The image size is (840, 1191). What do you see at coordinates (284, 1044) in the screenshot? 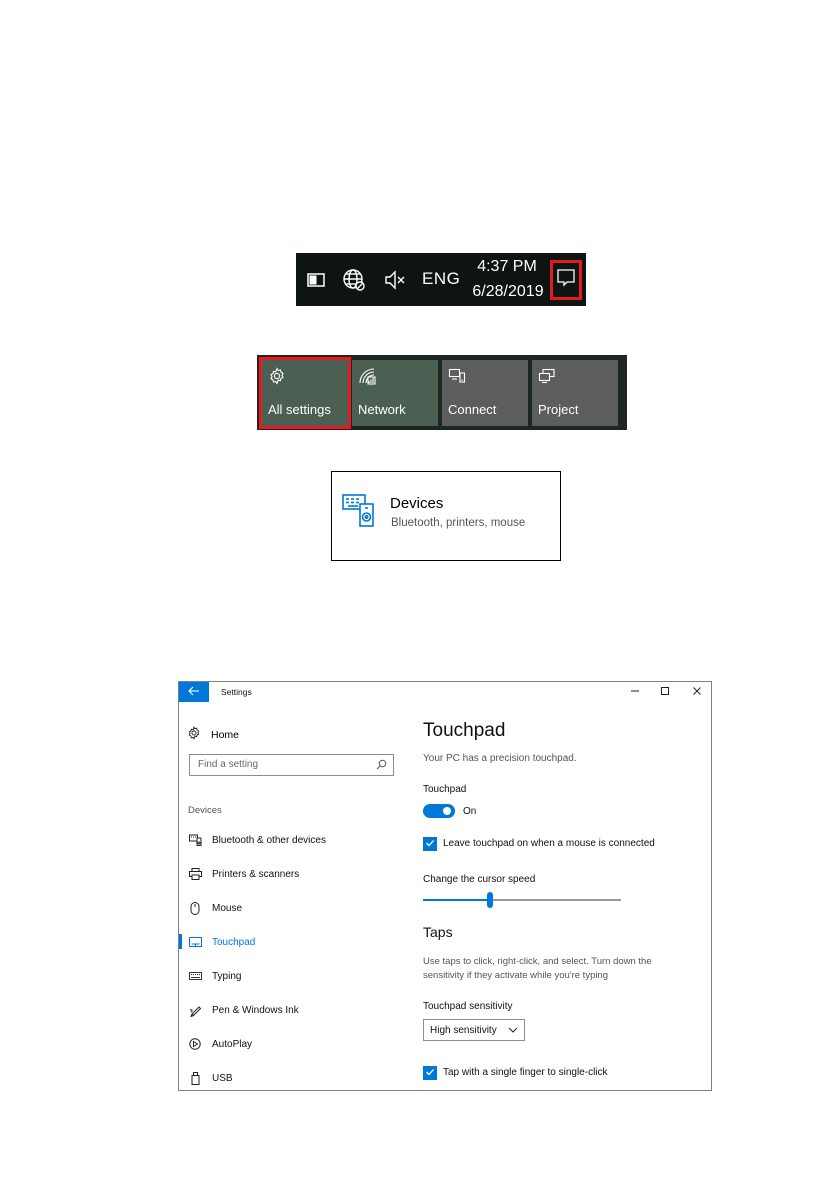
I see `sidebar-item-autoplay: AutoPlay` at bounding box center [284, 1044].